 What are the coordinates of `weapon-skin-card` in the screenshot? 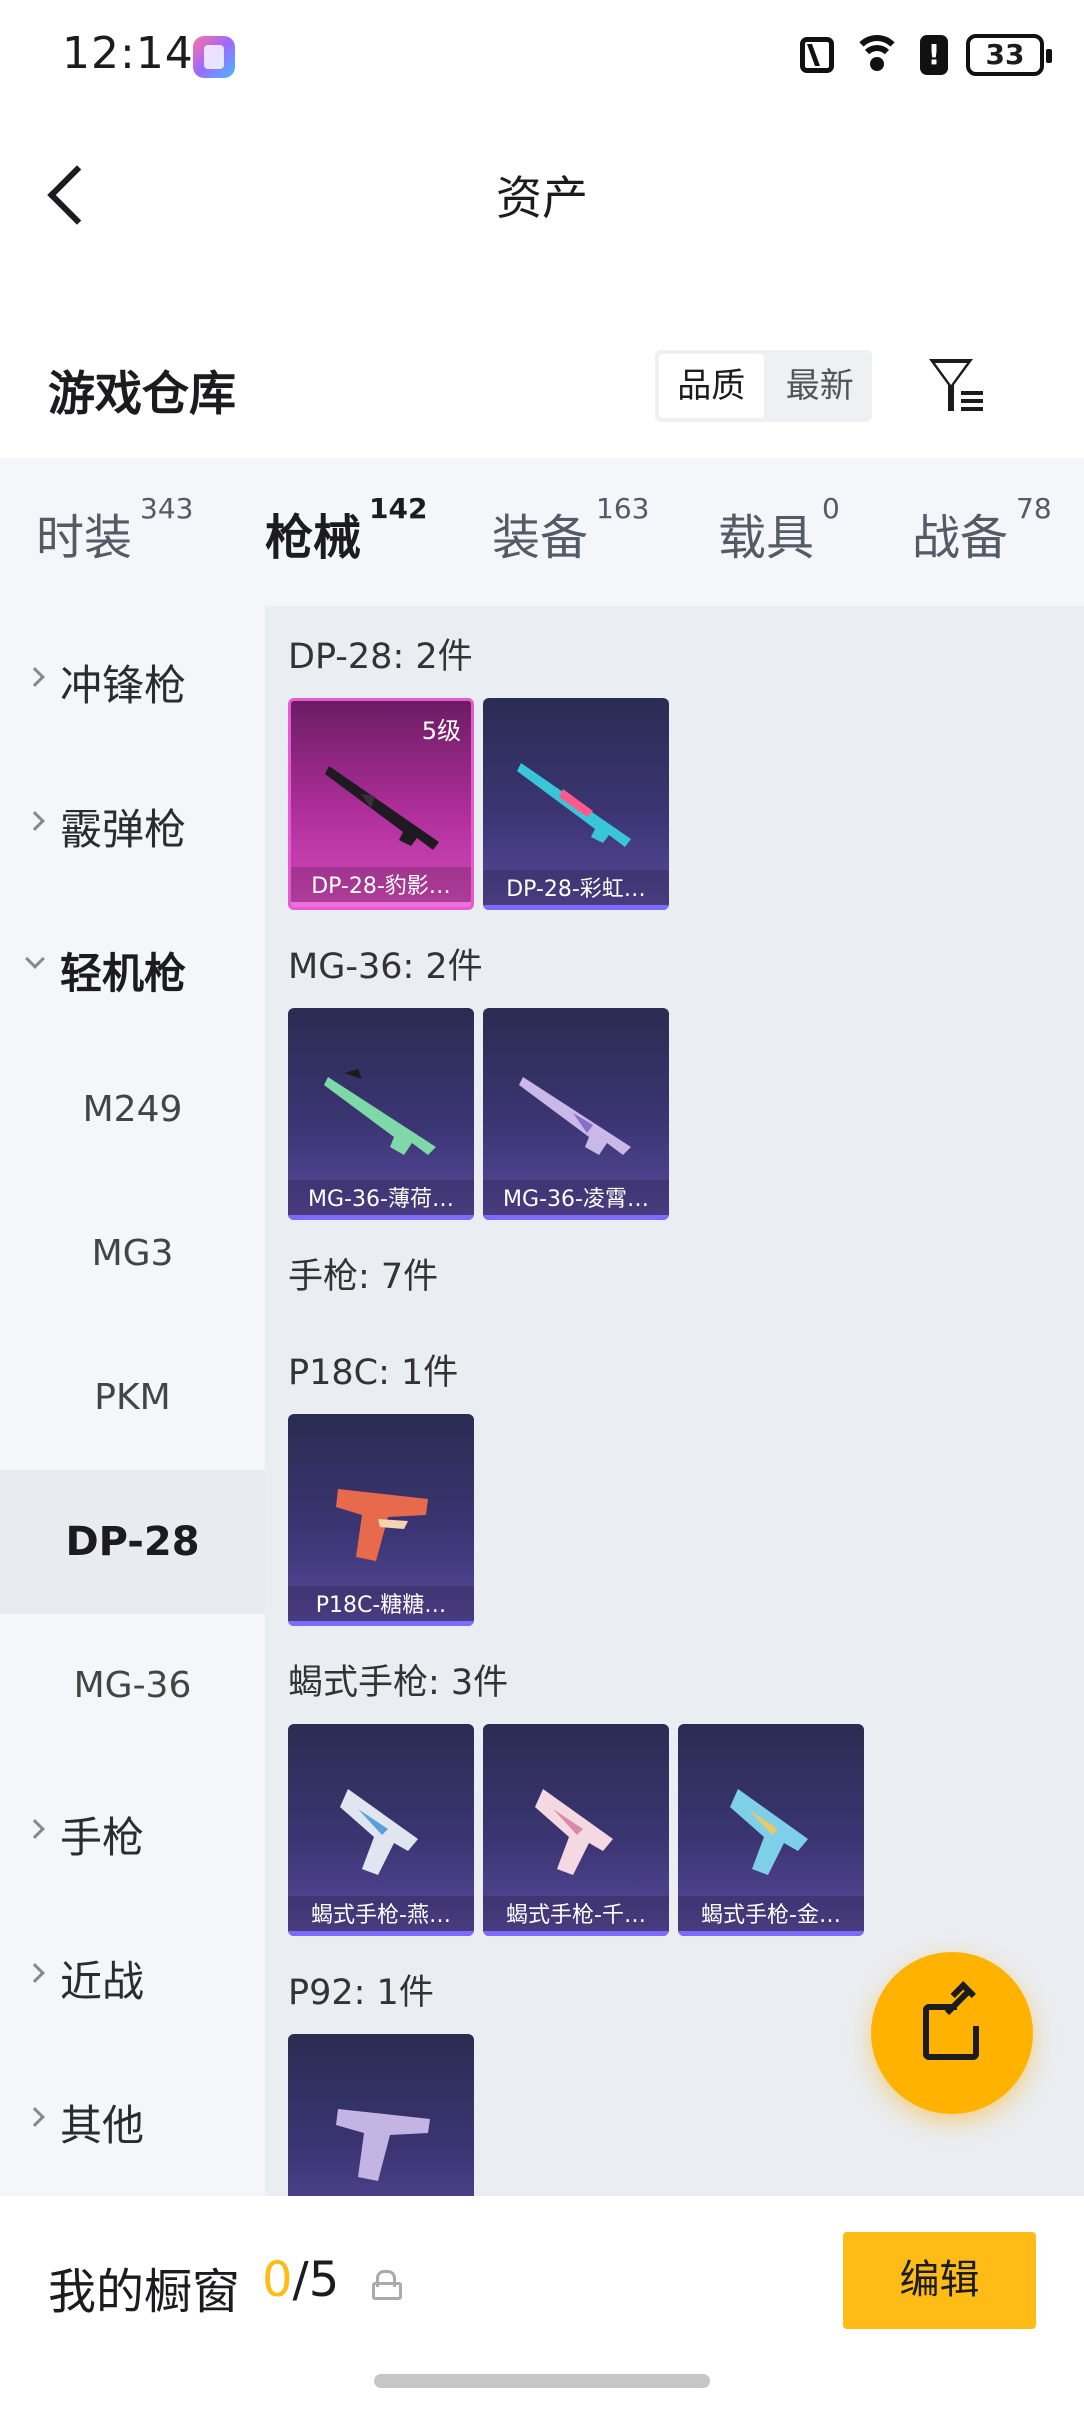 It's located at (381, 2115).